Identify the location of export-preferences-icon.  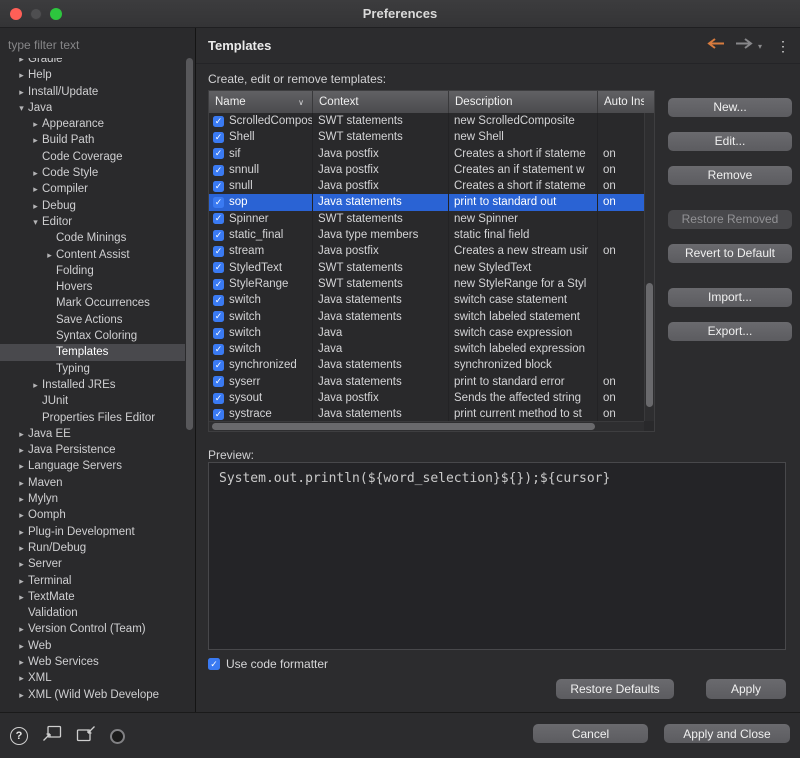
(86, 736).